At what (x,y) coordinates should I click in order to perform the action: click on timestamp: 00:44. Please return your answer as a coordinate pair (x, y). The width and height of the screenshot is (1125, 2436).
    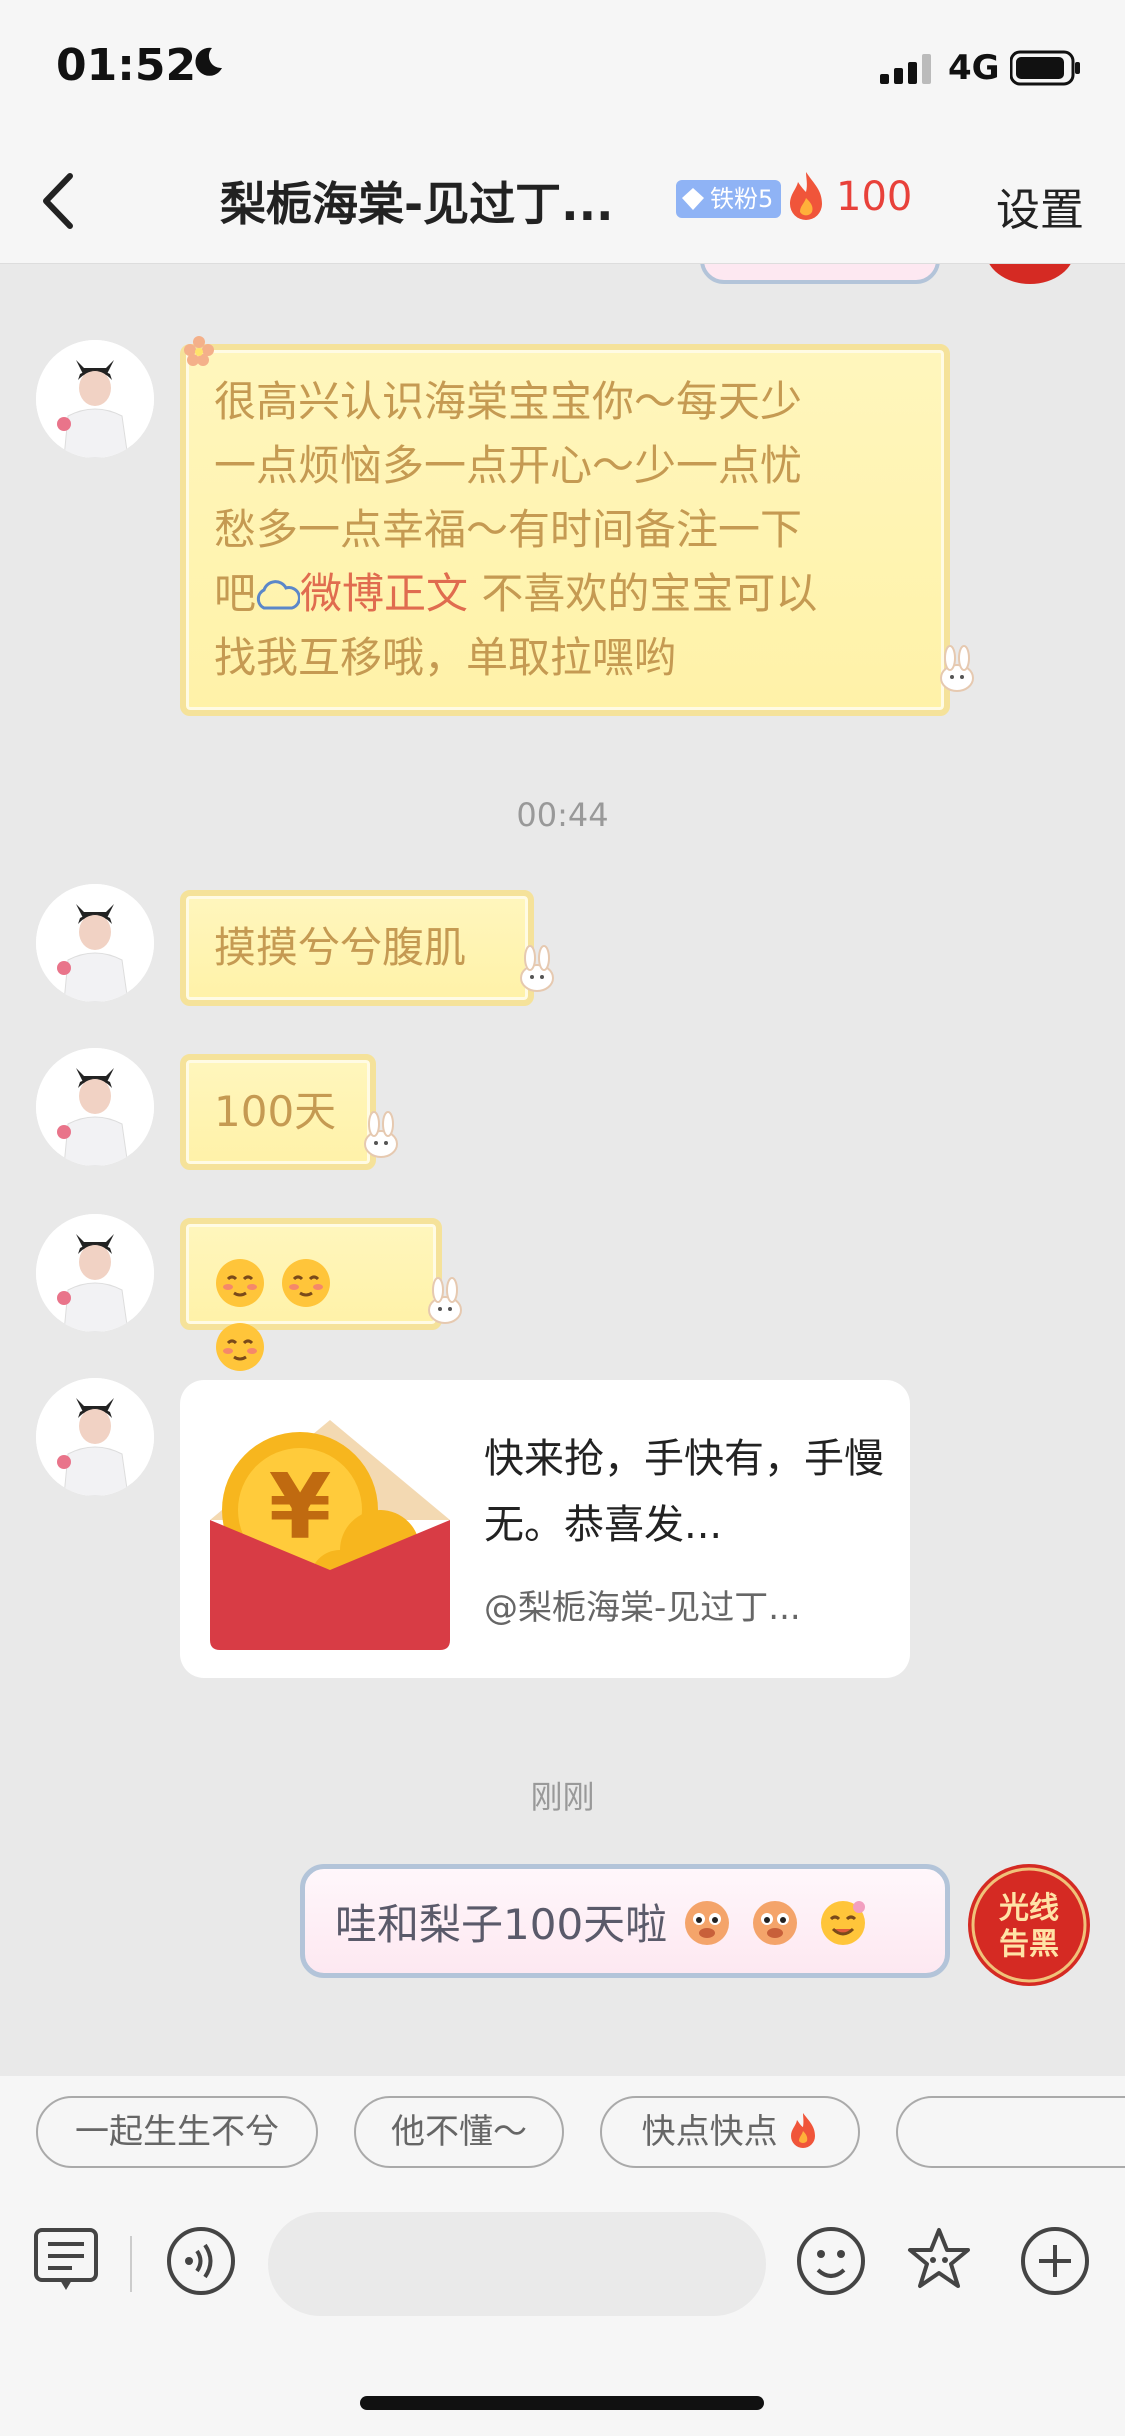
    Looking at the image, I should click on (562, 815).